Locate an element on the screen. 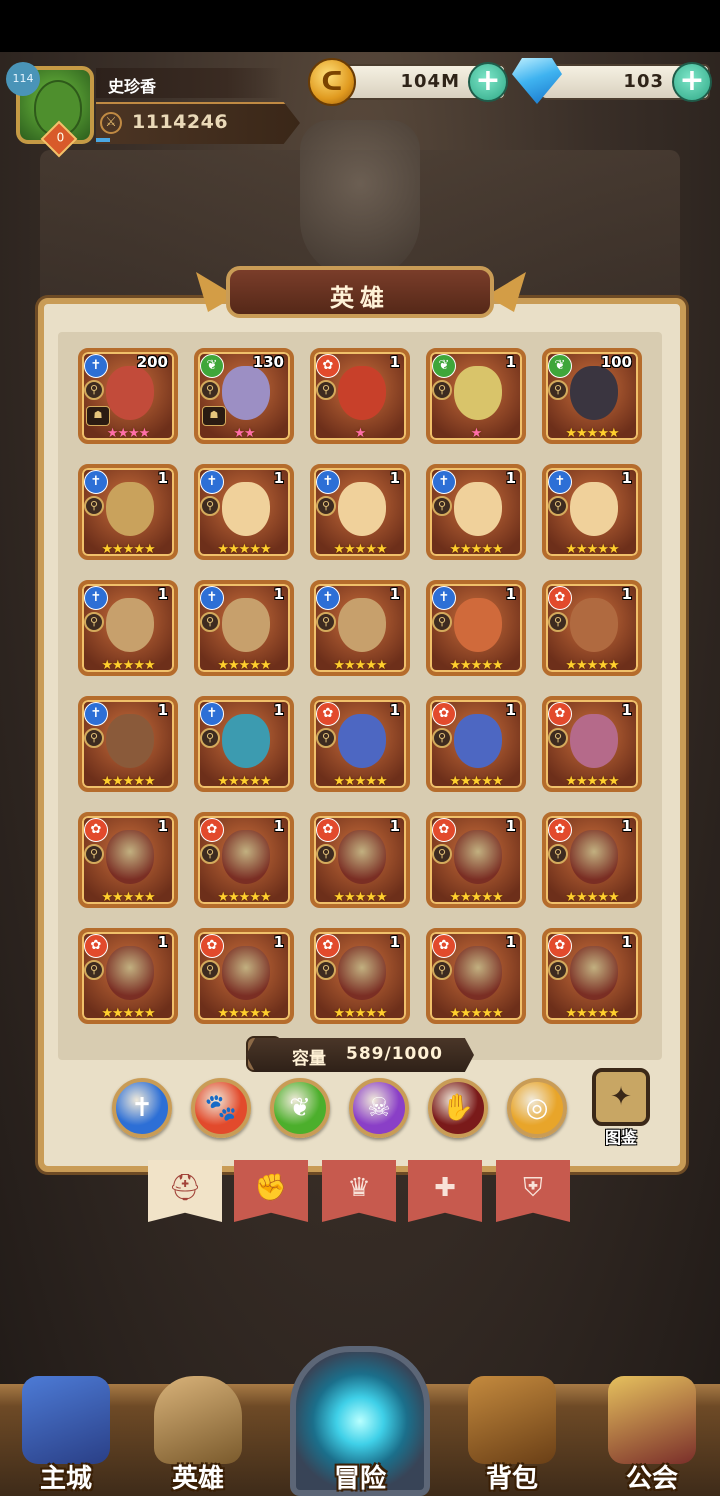 This screenshot has width=720, height=1496. tab-shield: ⛨ is located at coordinates (533, 1191).